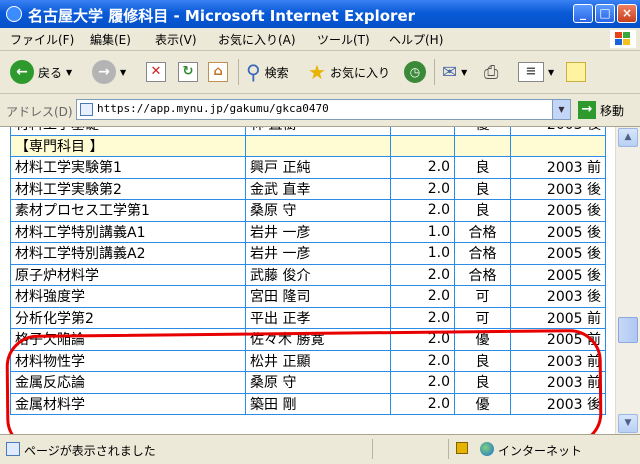  Describe the element at coordinates (343, 39) in the screenshot. I see `menu-tools: ツール(T)` at that location.